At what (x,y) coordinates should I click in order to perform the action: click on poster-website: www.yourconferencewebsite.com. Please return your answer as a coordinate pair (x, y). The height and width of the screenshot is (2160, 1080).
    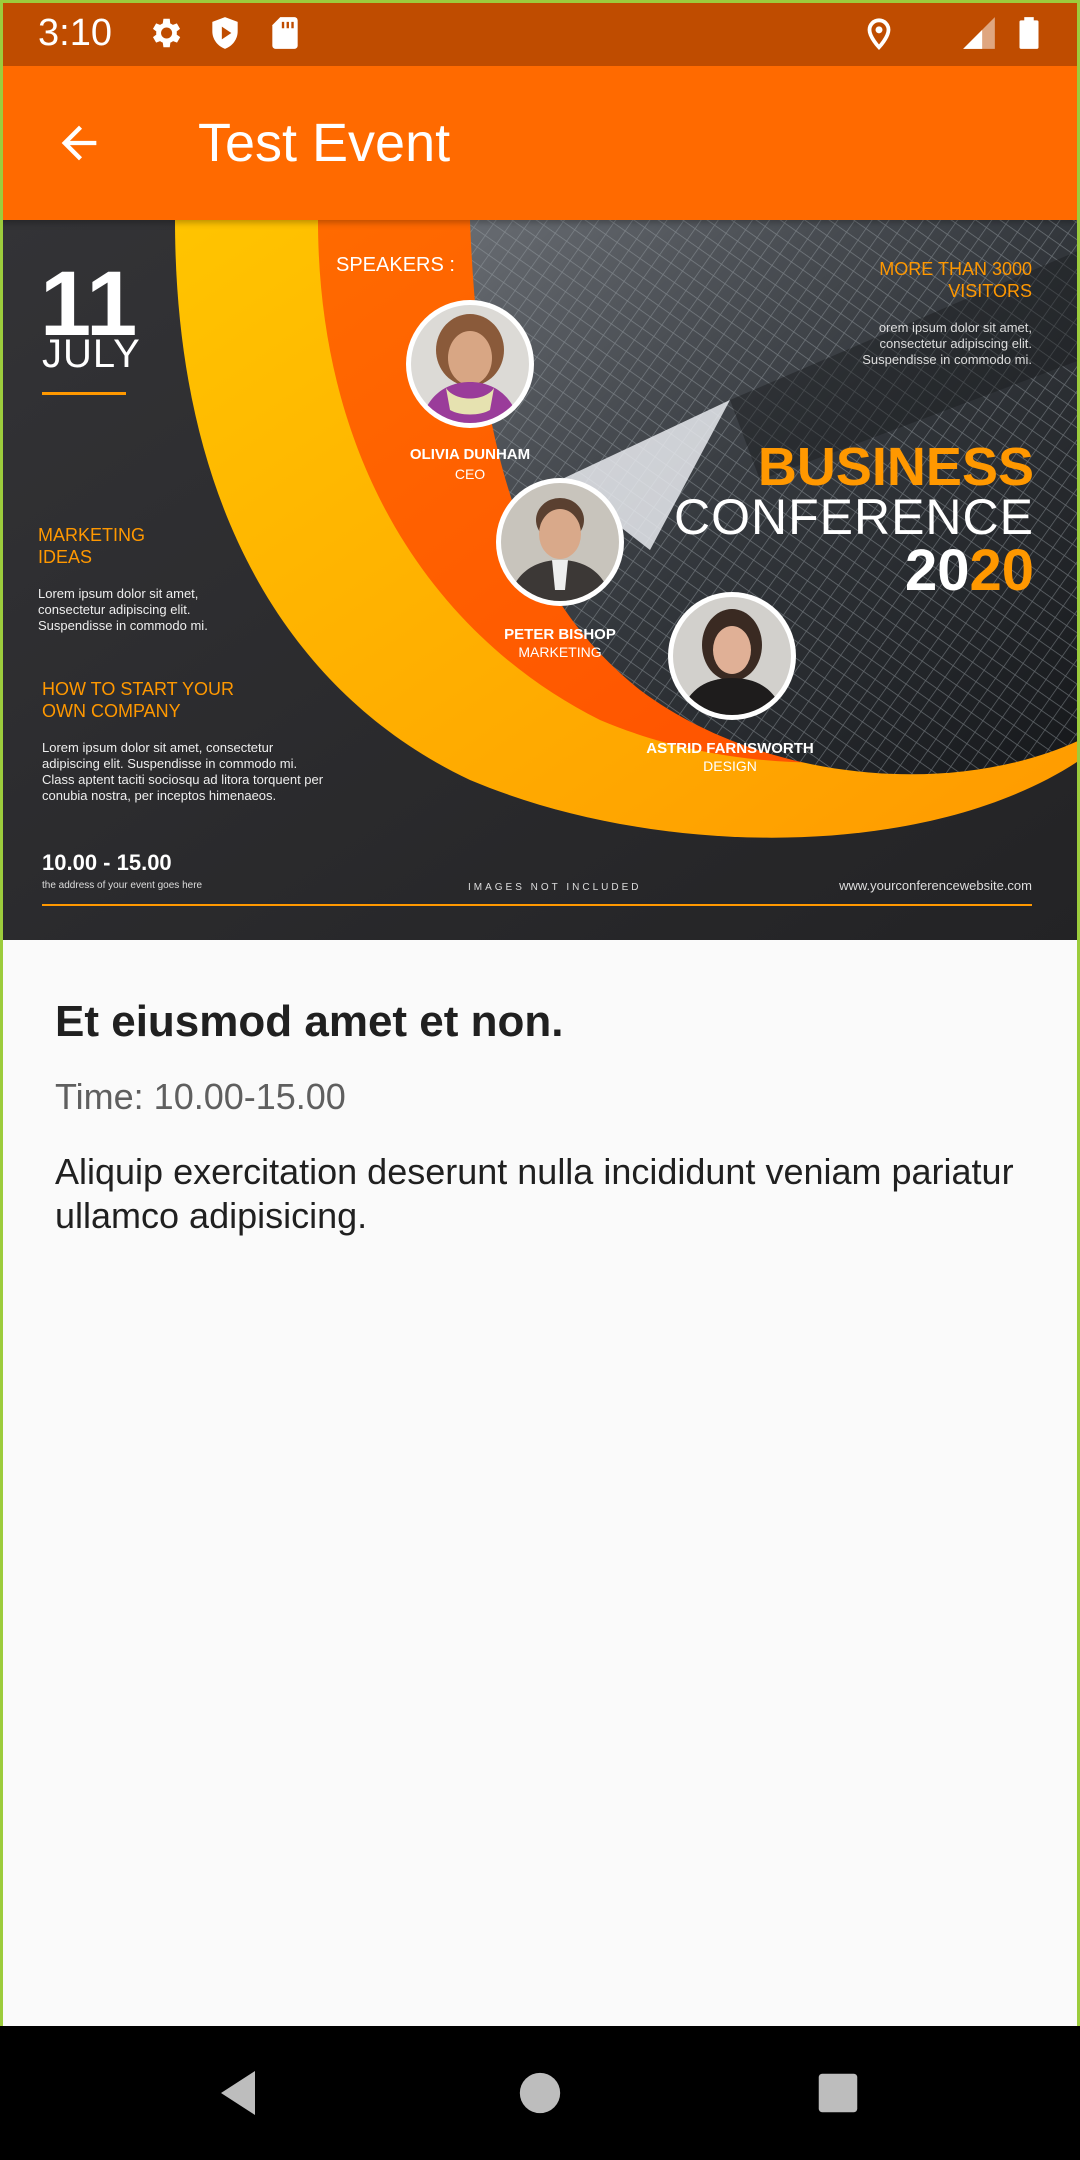
    Looking at the image, I should click on (935, 885).